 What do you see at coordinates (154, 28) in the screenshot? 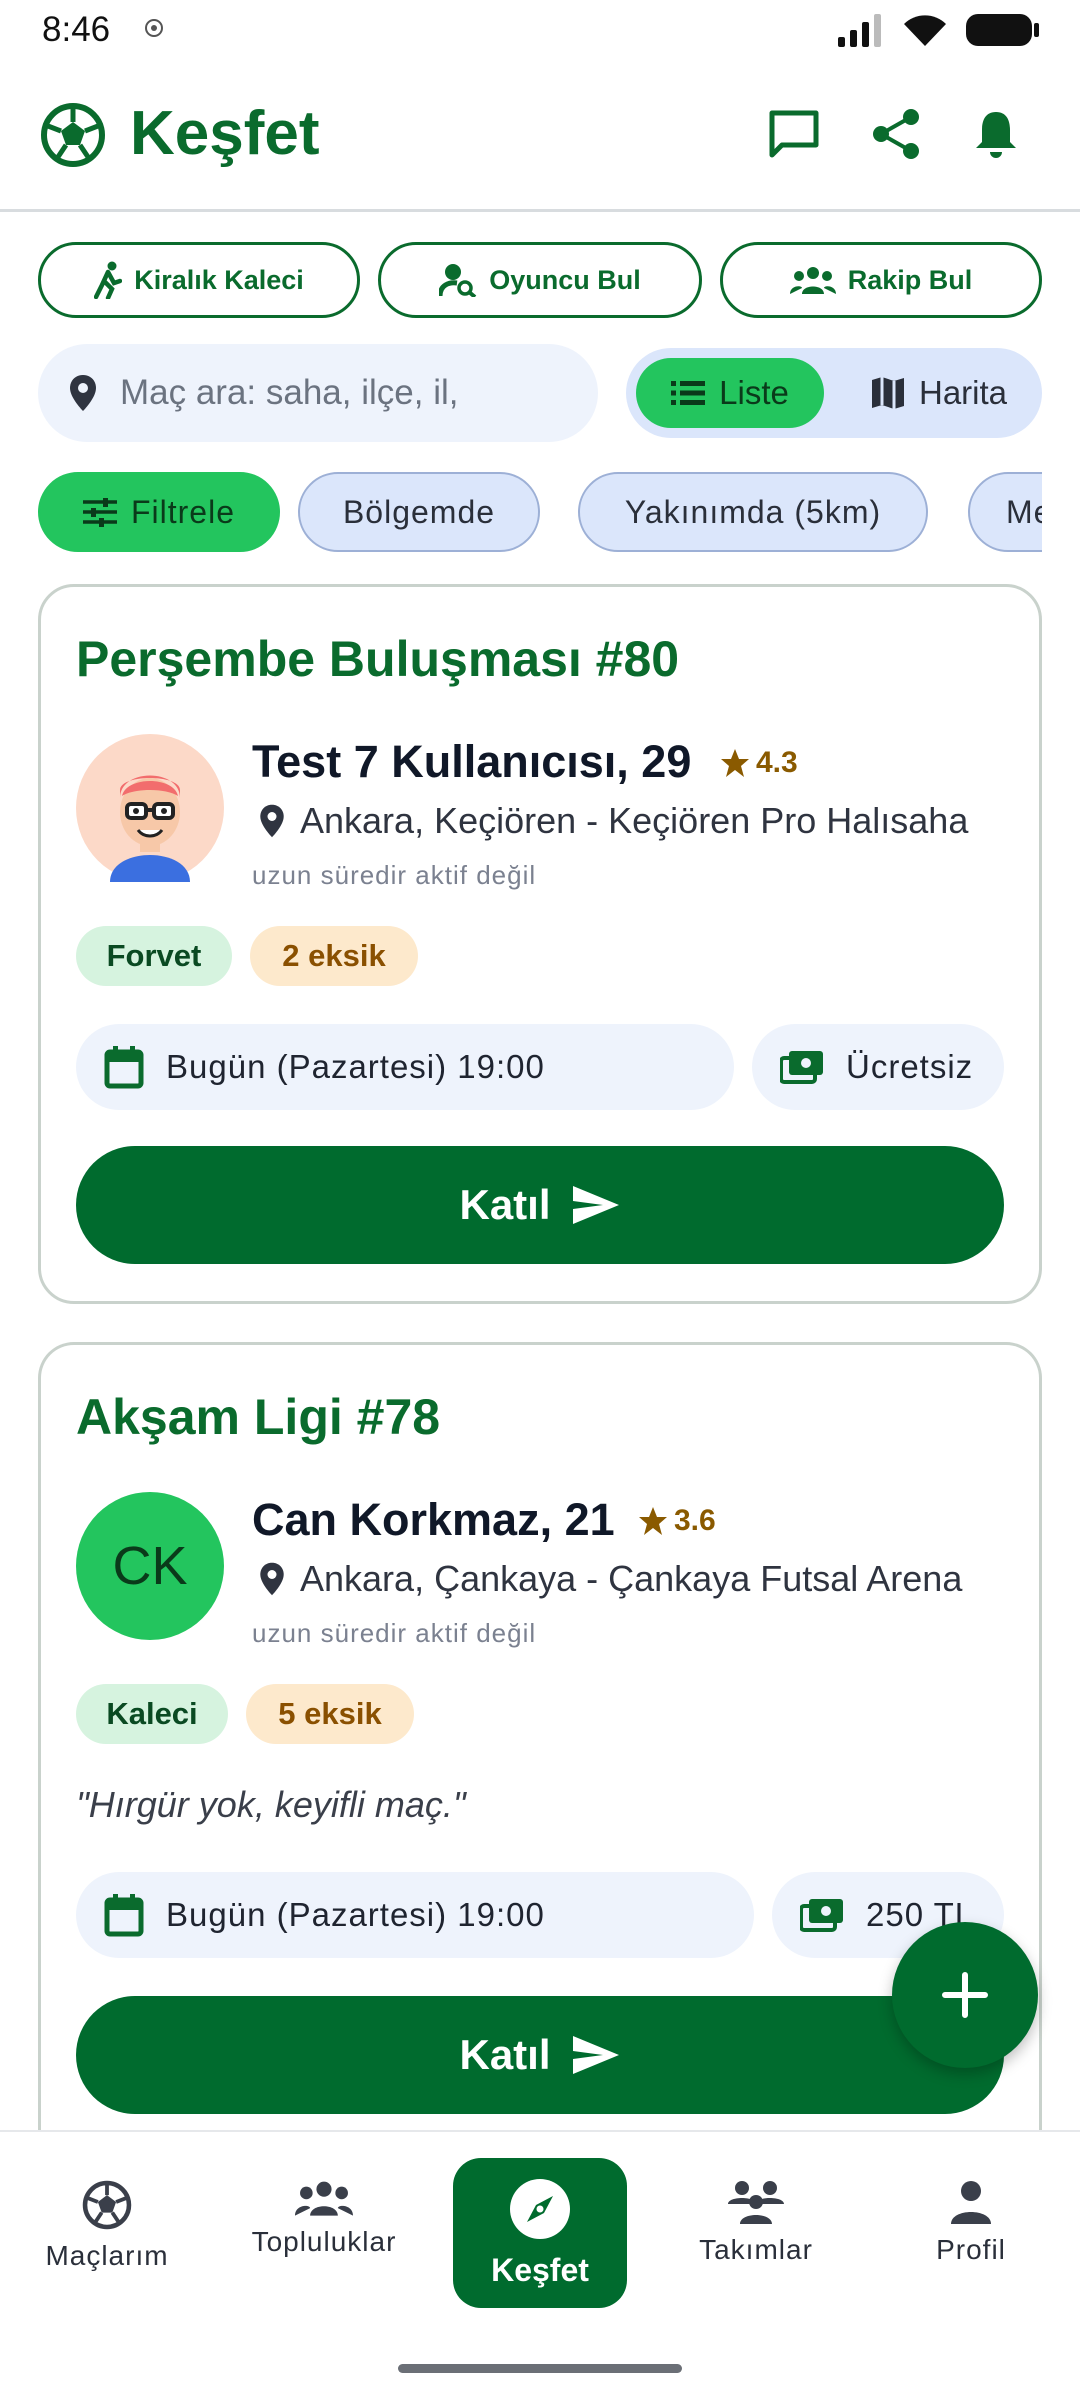
I see `settings-status-icon` at bounding box center [154, 28].